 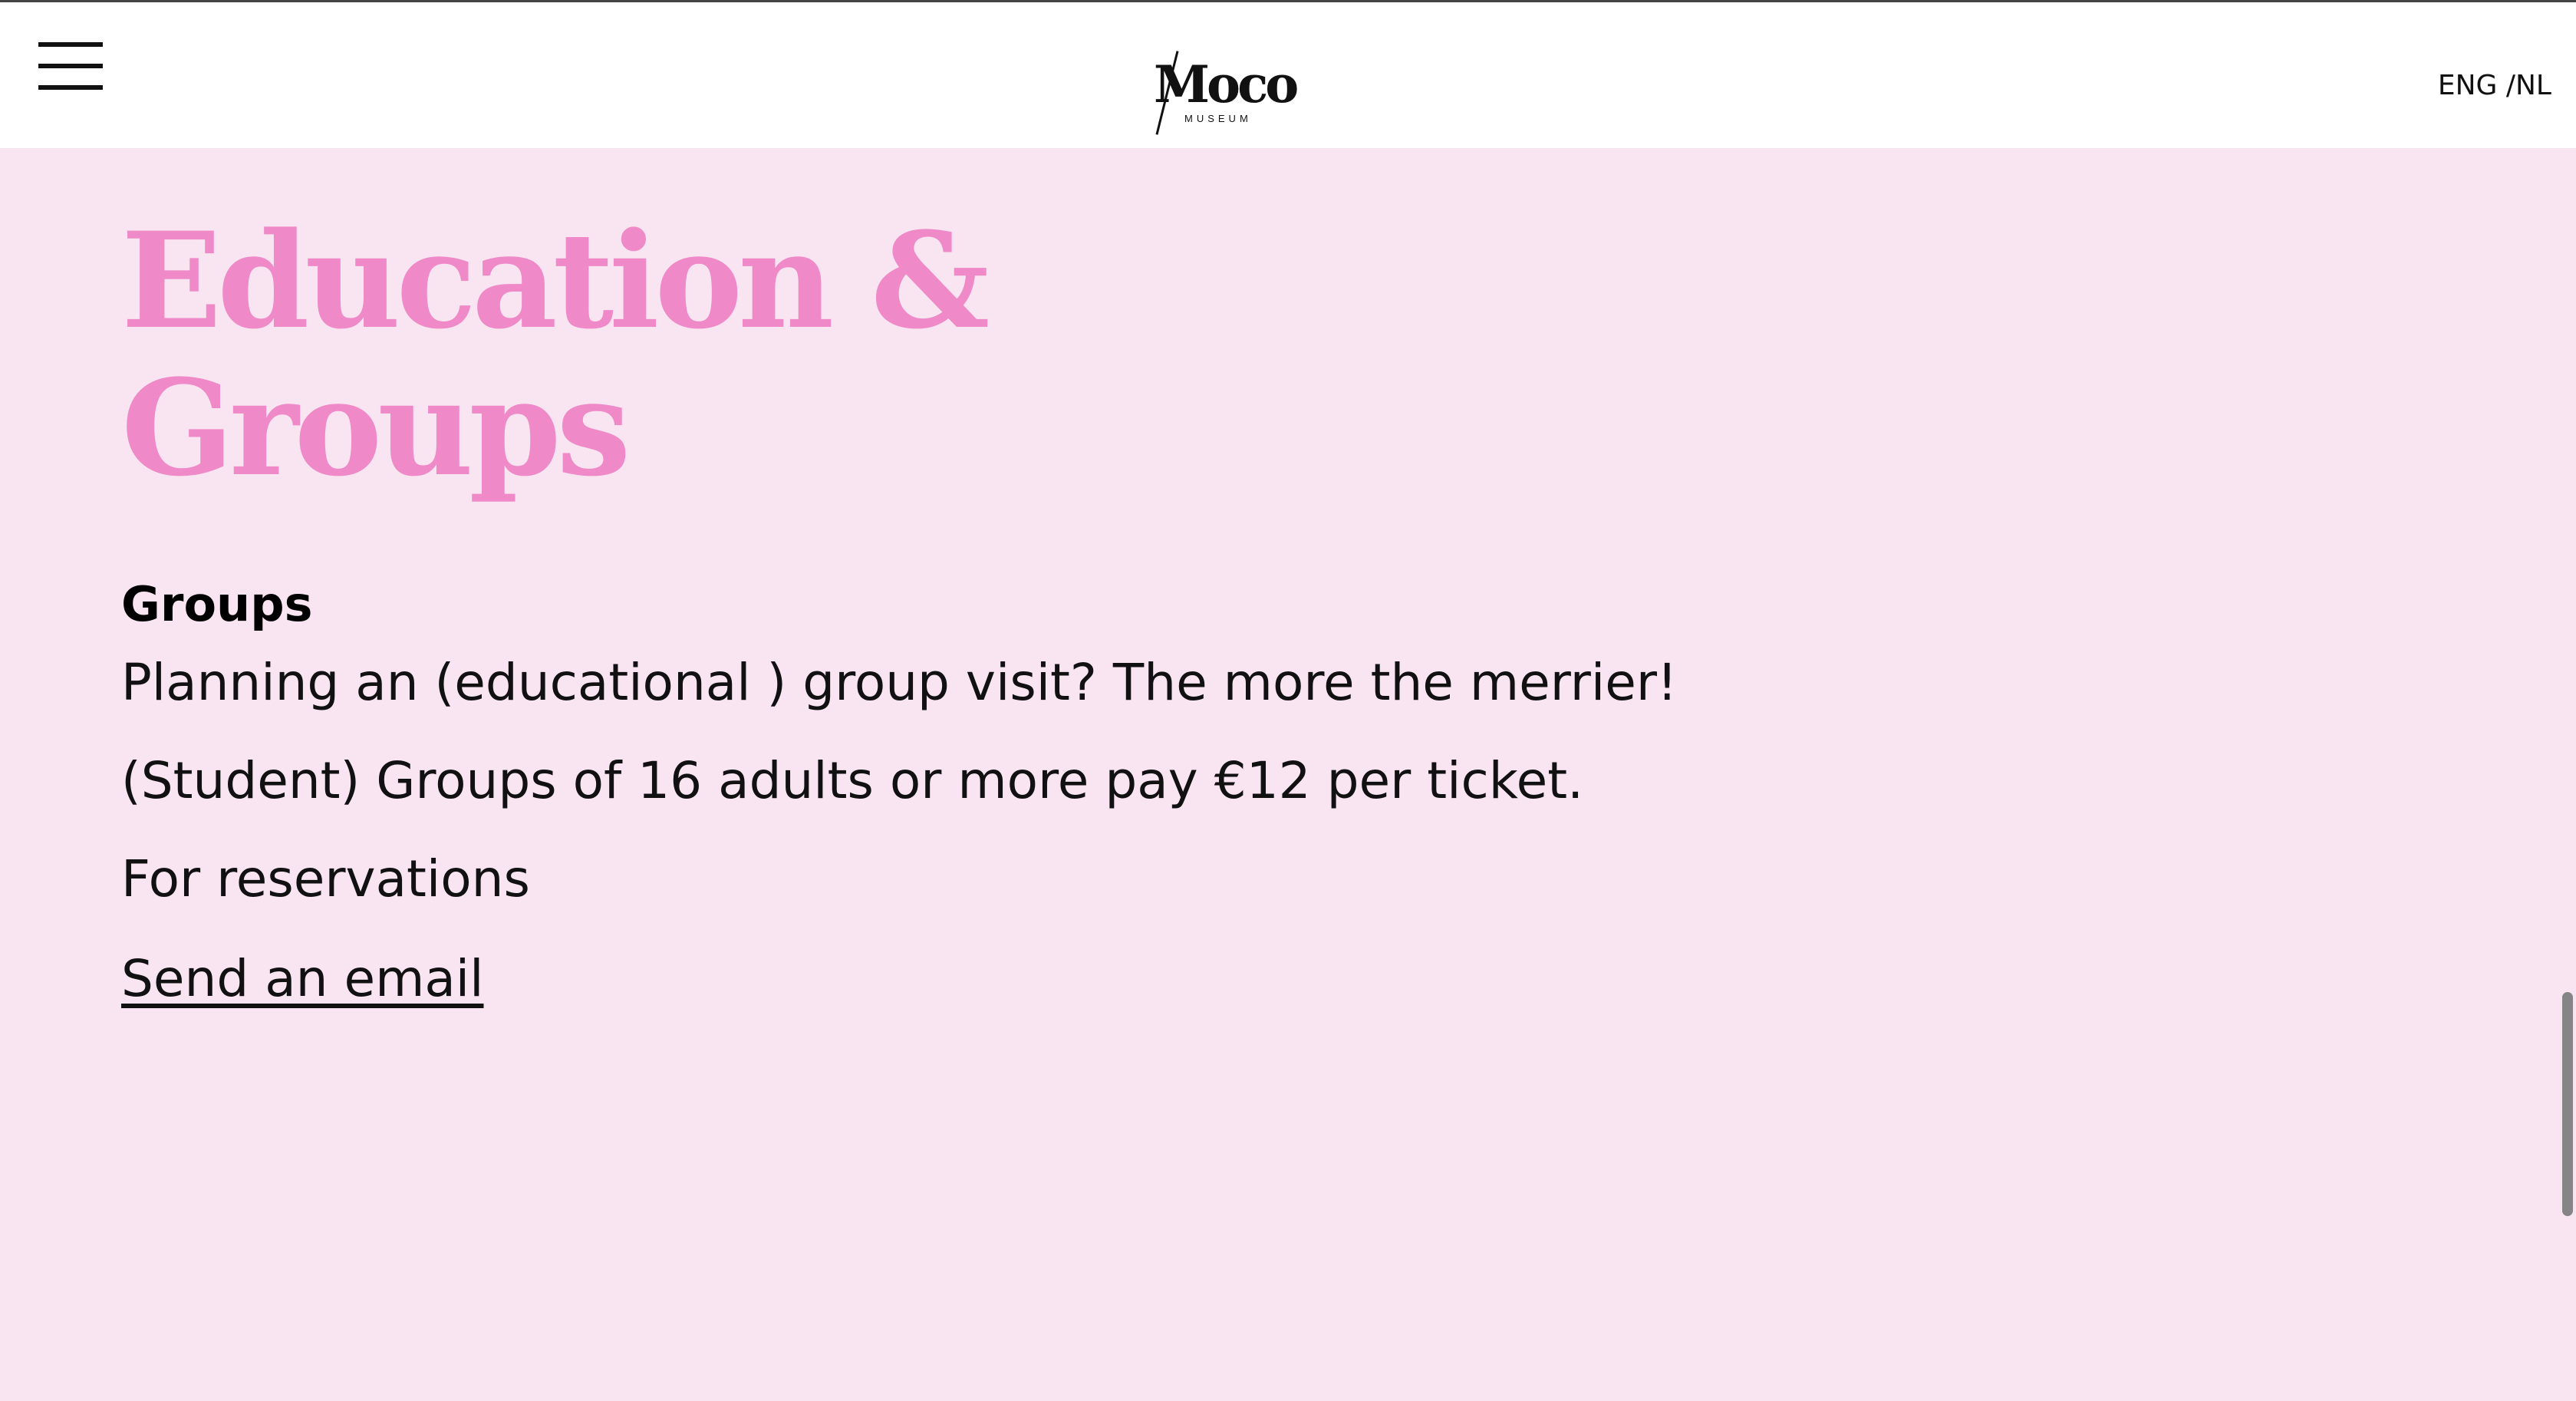 What do you see at coordinates (217, 604) in the screenshot?
I see `groups-heading: Groups` at bounding box center [217, 604].